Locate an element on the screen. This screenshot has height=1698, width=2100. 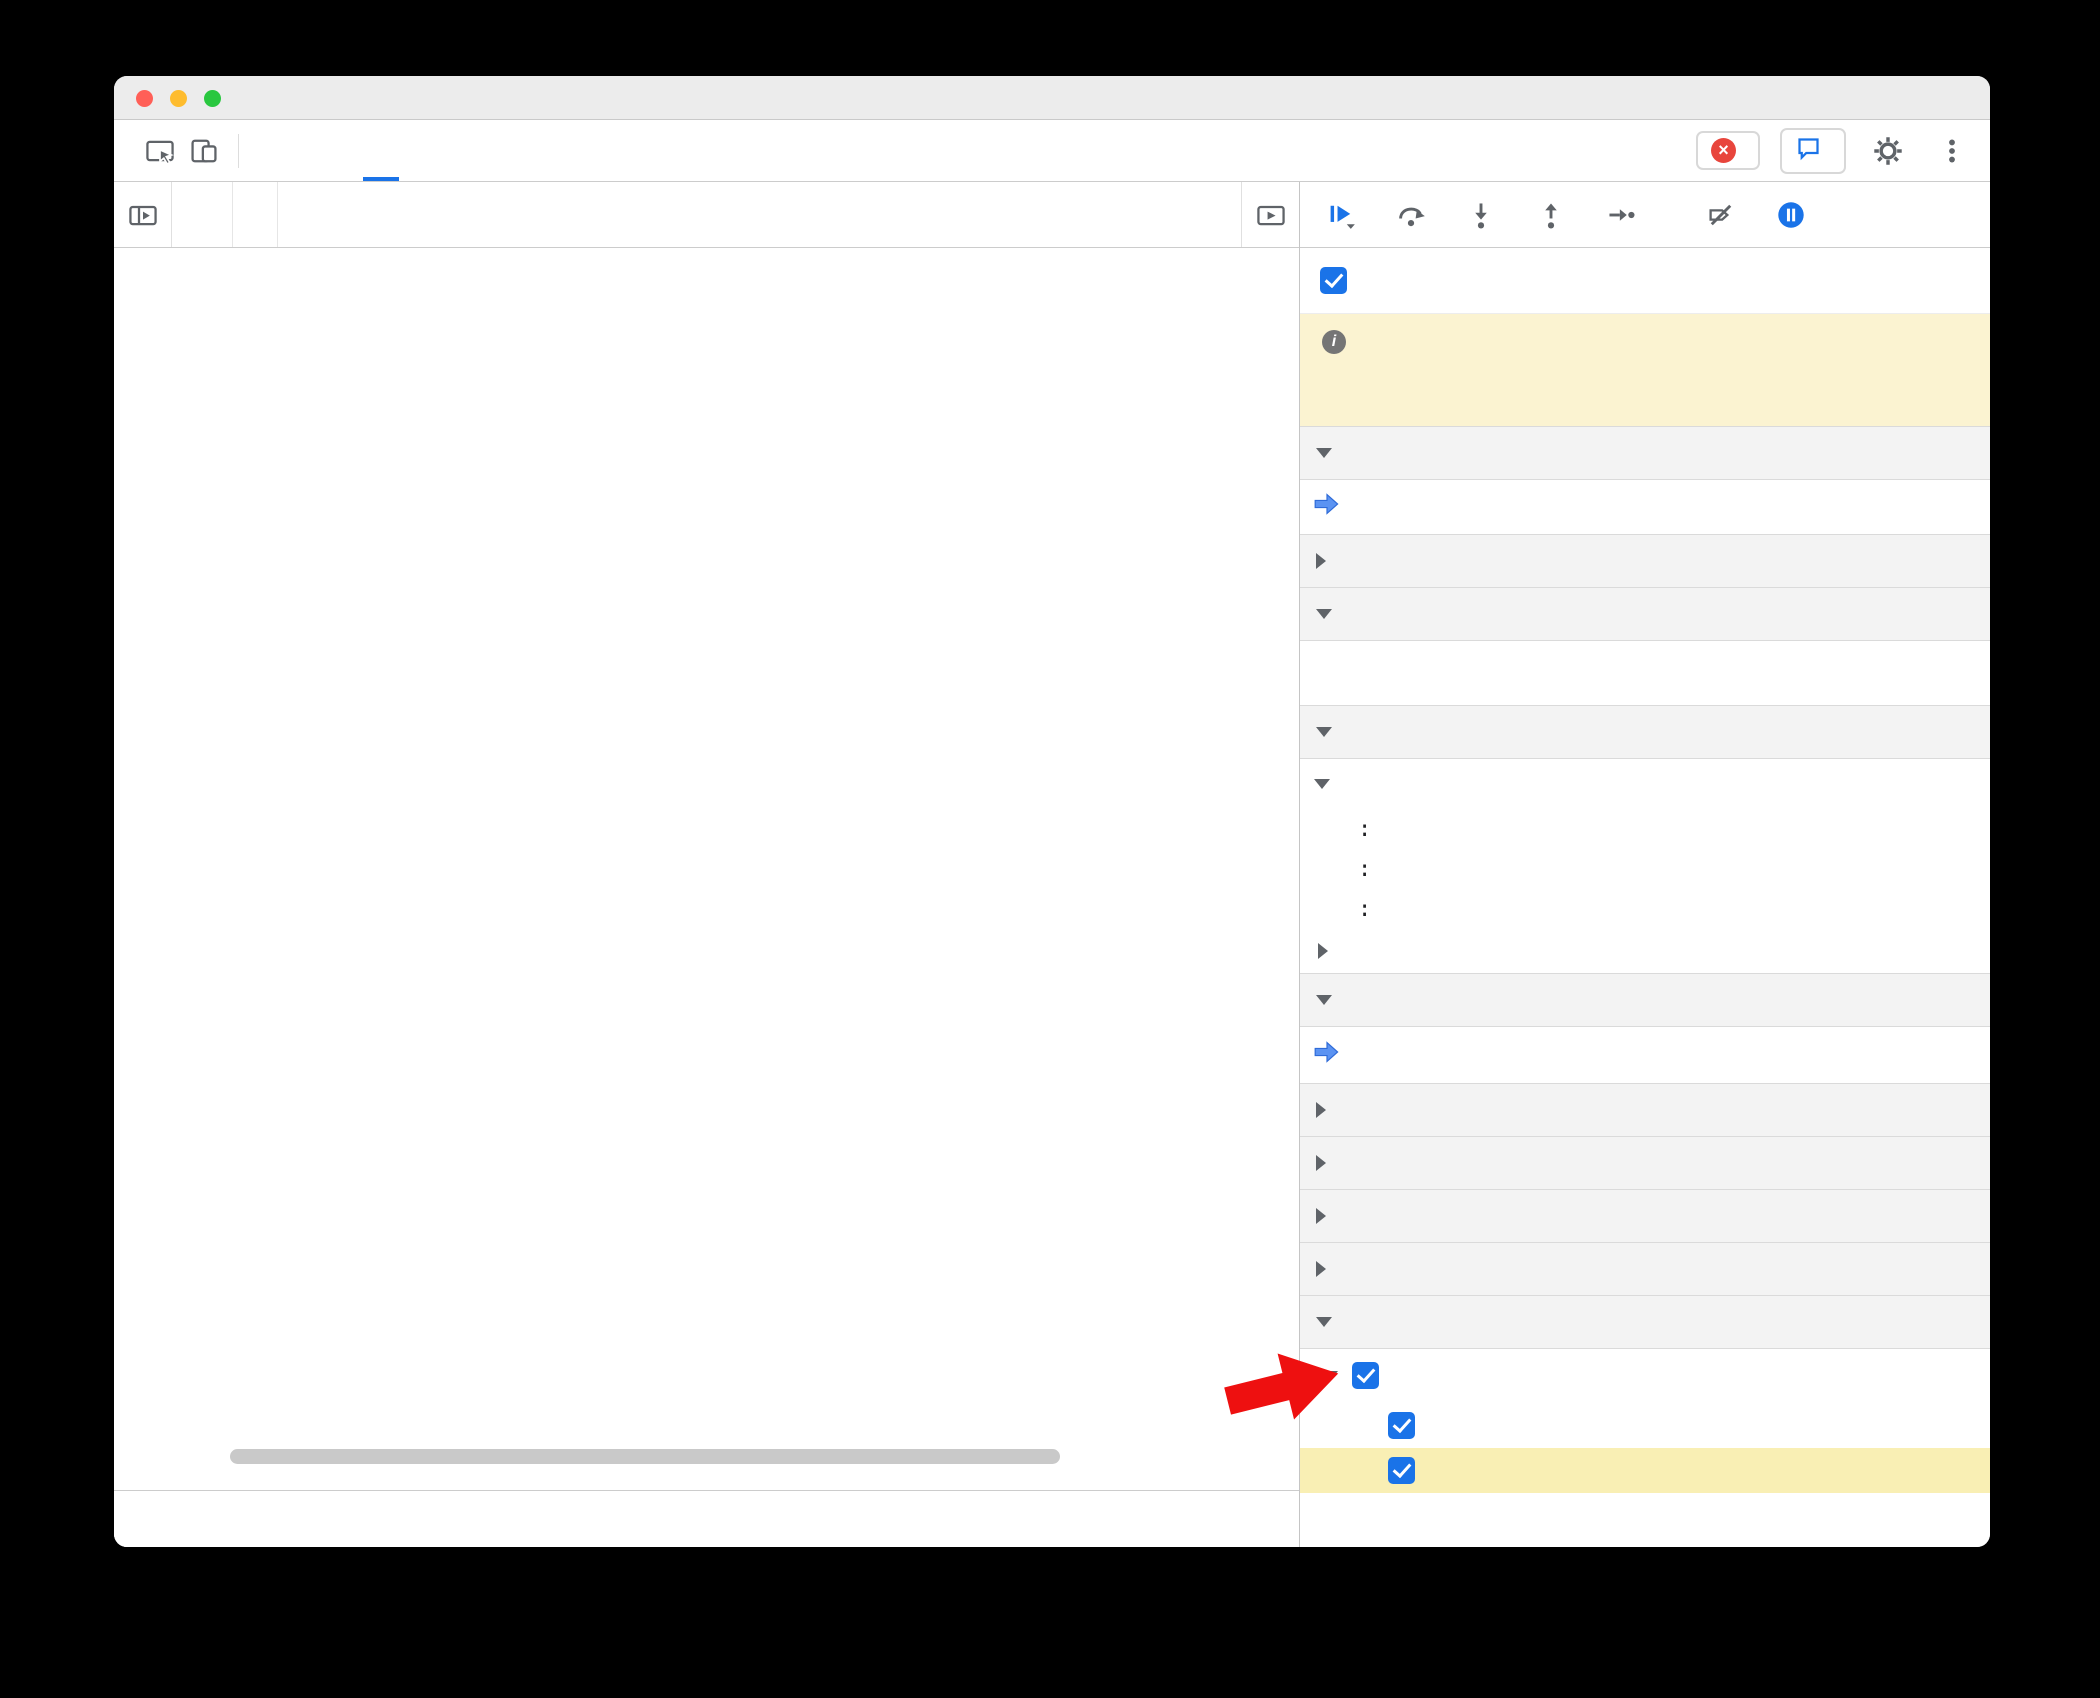
tab-elements is located at coordinates (277, 150).